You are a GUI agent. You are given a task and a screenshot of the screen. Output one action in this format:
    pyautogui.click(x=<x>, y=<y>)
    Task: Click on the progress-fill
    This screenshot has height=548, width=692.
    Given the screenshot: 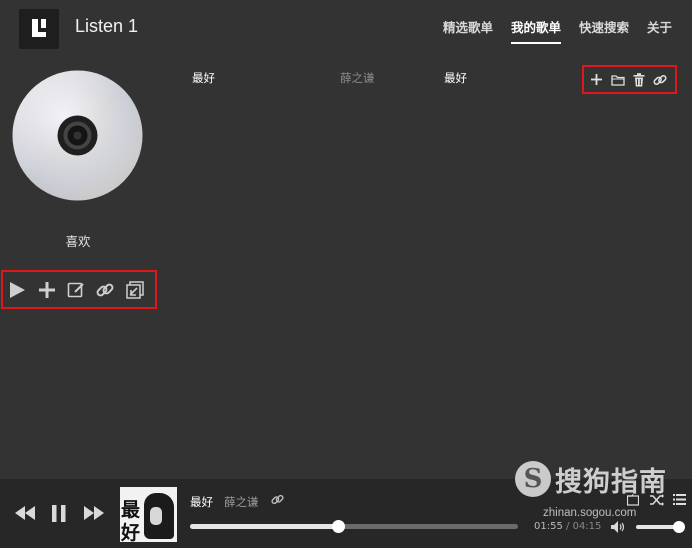 What is the action you would take?
    pyautogui.click(x=264, y=526)
    